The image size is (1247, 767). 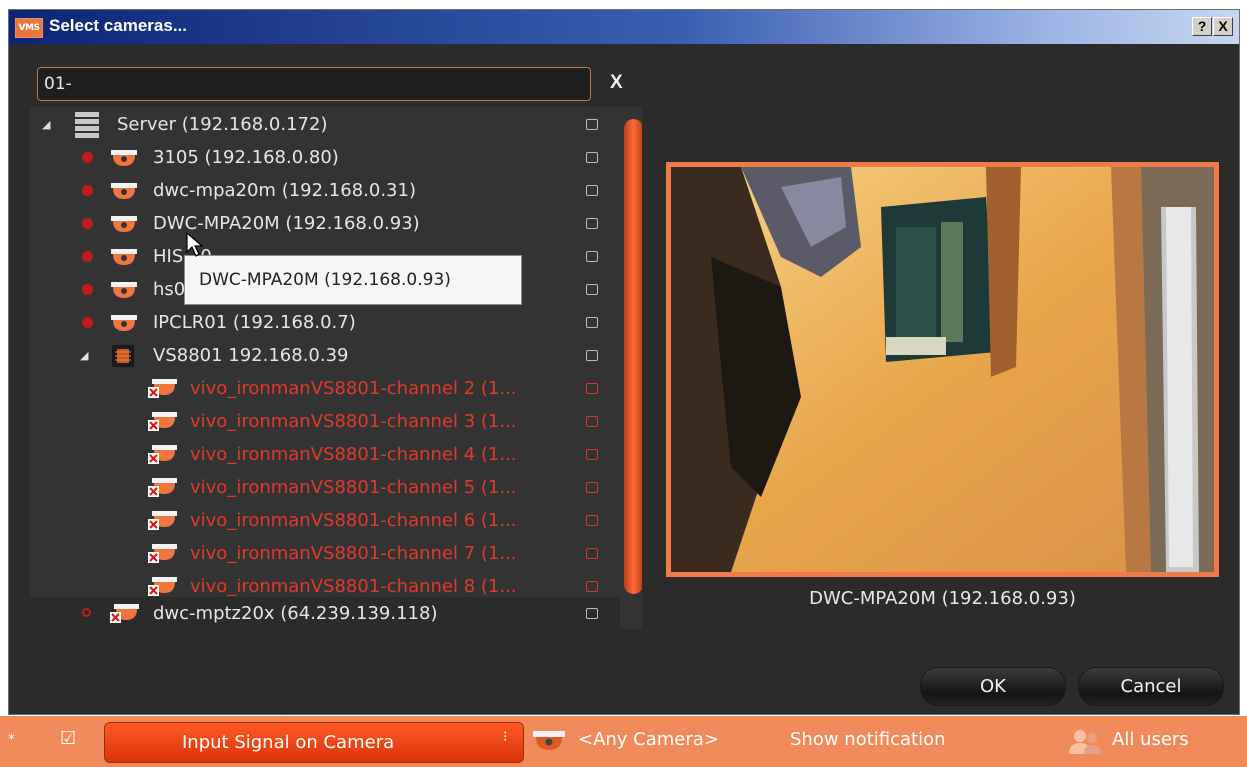 I want to click on tree-item-camera: dwc-mpa20m (192.168.0.31), so click(x=325, y=190).